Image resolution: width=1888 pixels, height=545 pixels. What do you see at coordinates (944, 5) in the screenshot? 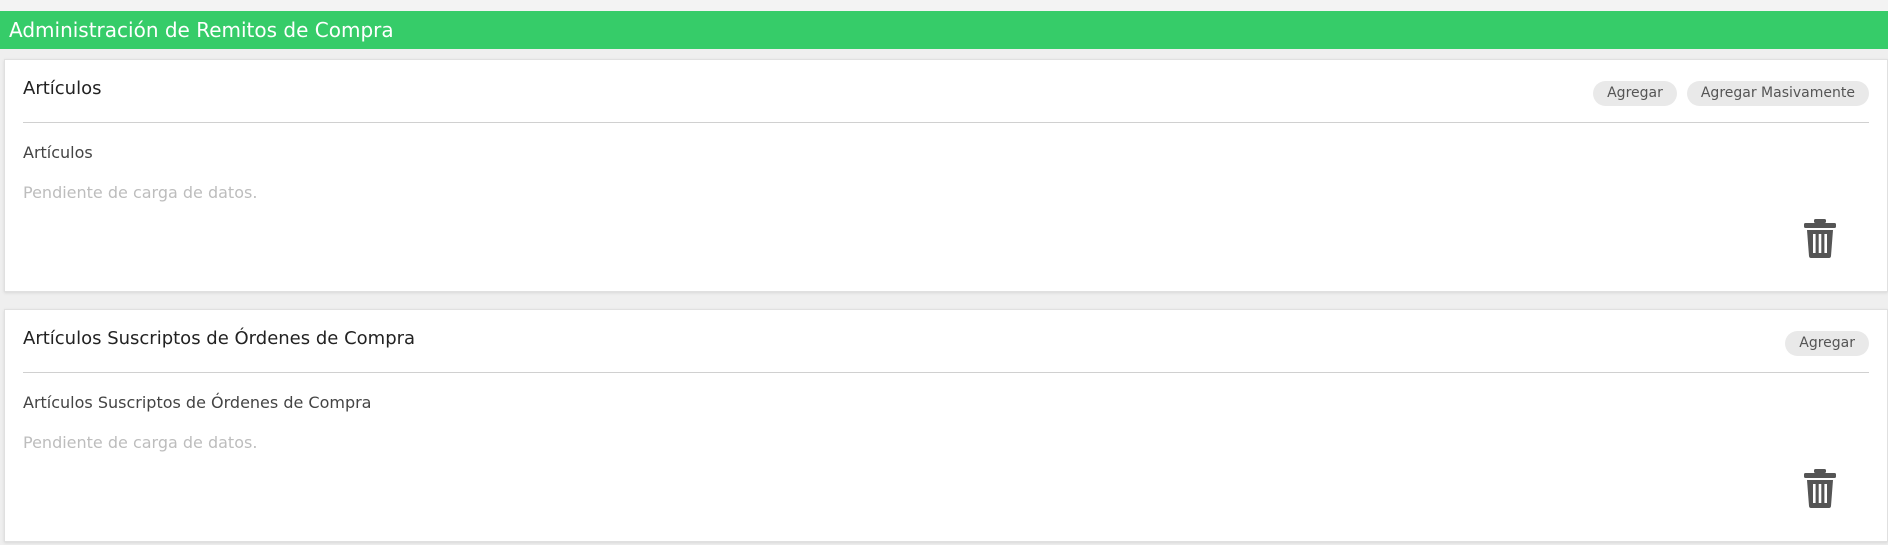
I see `top-strip` at bounding box center [944, 5].